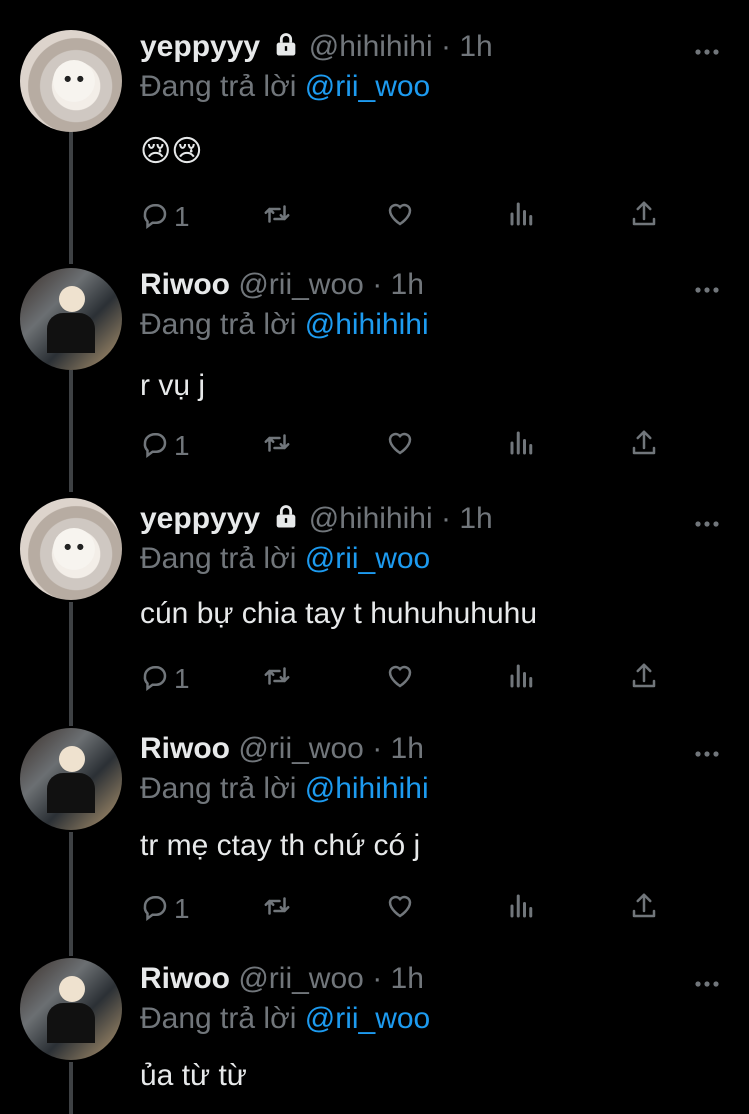 This screenshot has width=749, height=1114. Describe the element at coordinates (339, 613) in the screenshot. I see `tweet-text: cún bự chia tay t huhuhuhuhu` at that location.